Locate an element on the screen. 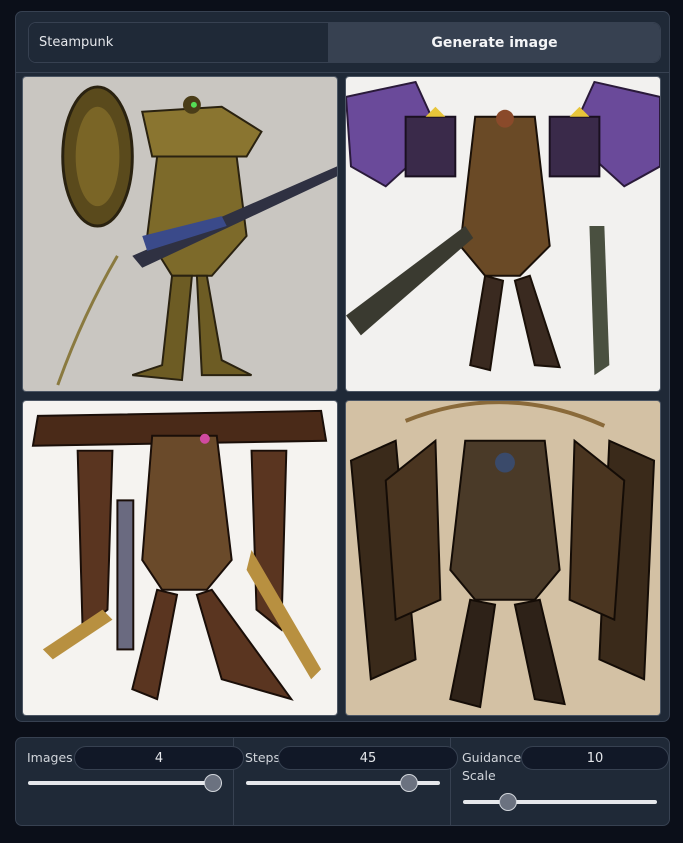 Image resolution: width=683 pixels, height=843 pixels. steps-control: Steps is located at coordinates (346, 781).